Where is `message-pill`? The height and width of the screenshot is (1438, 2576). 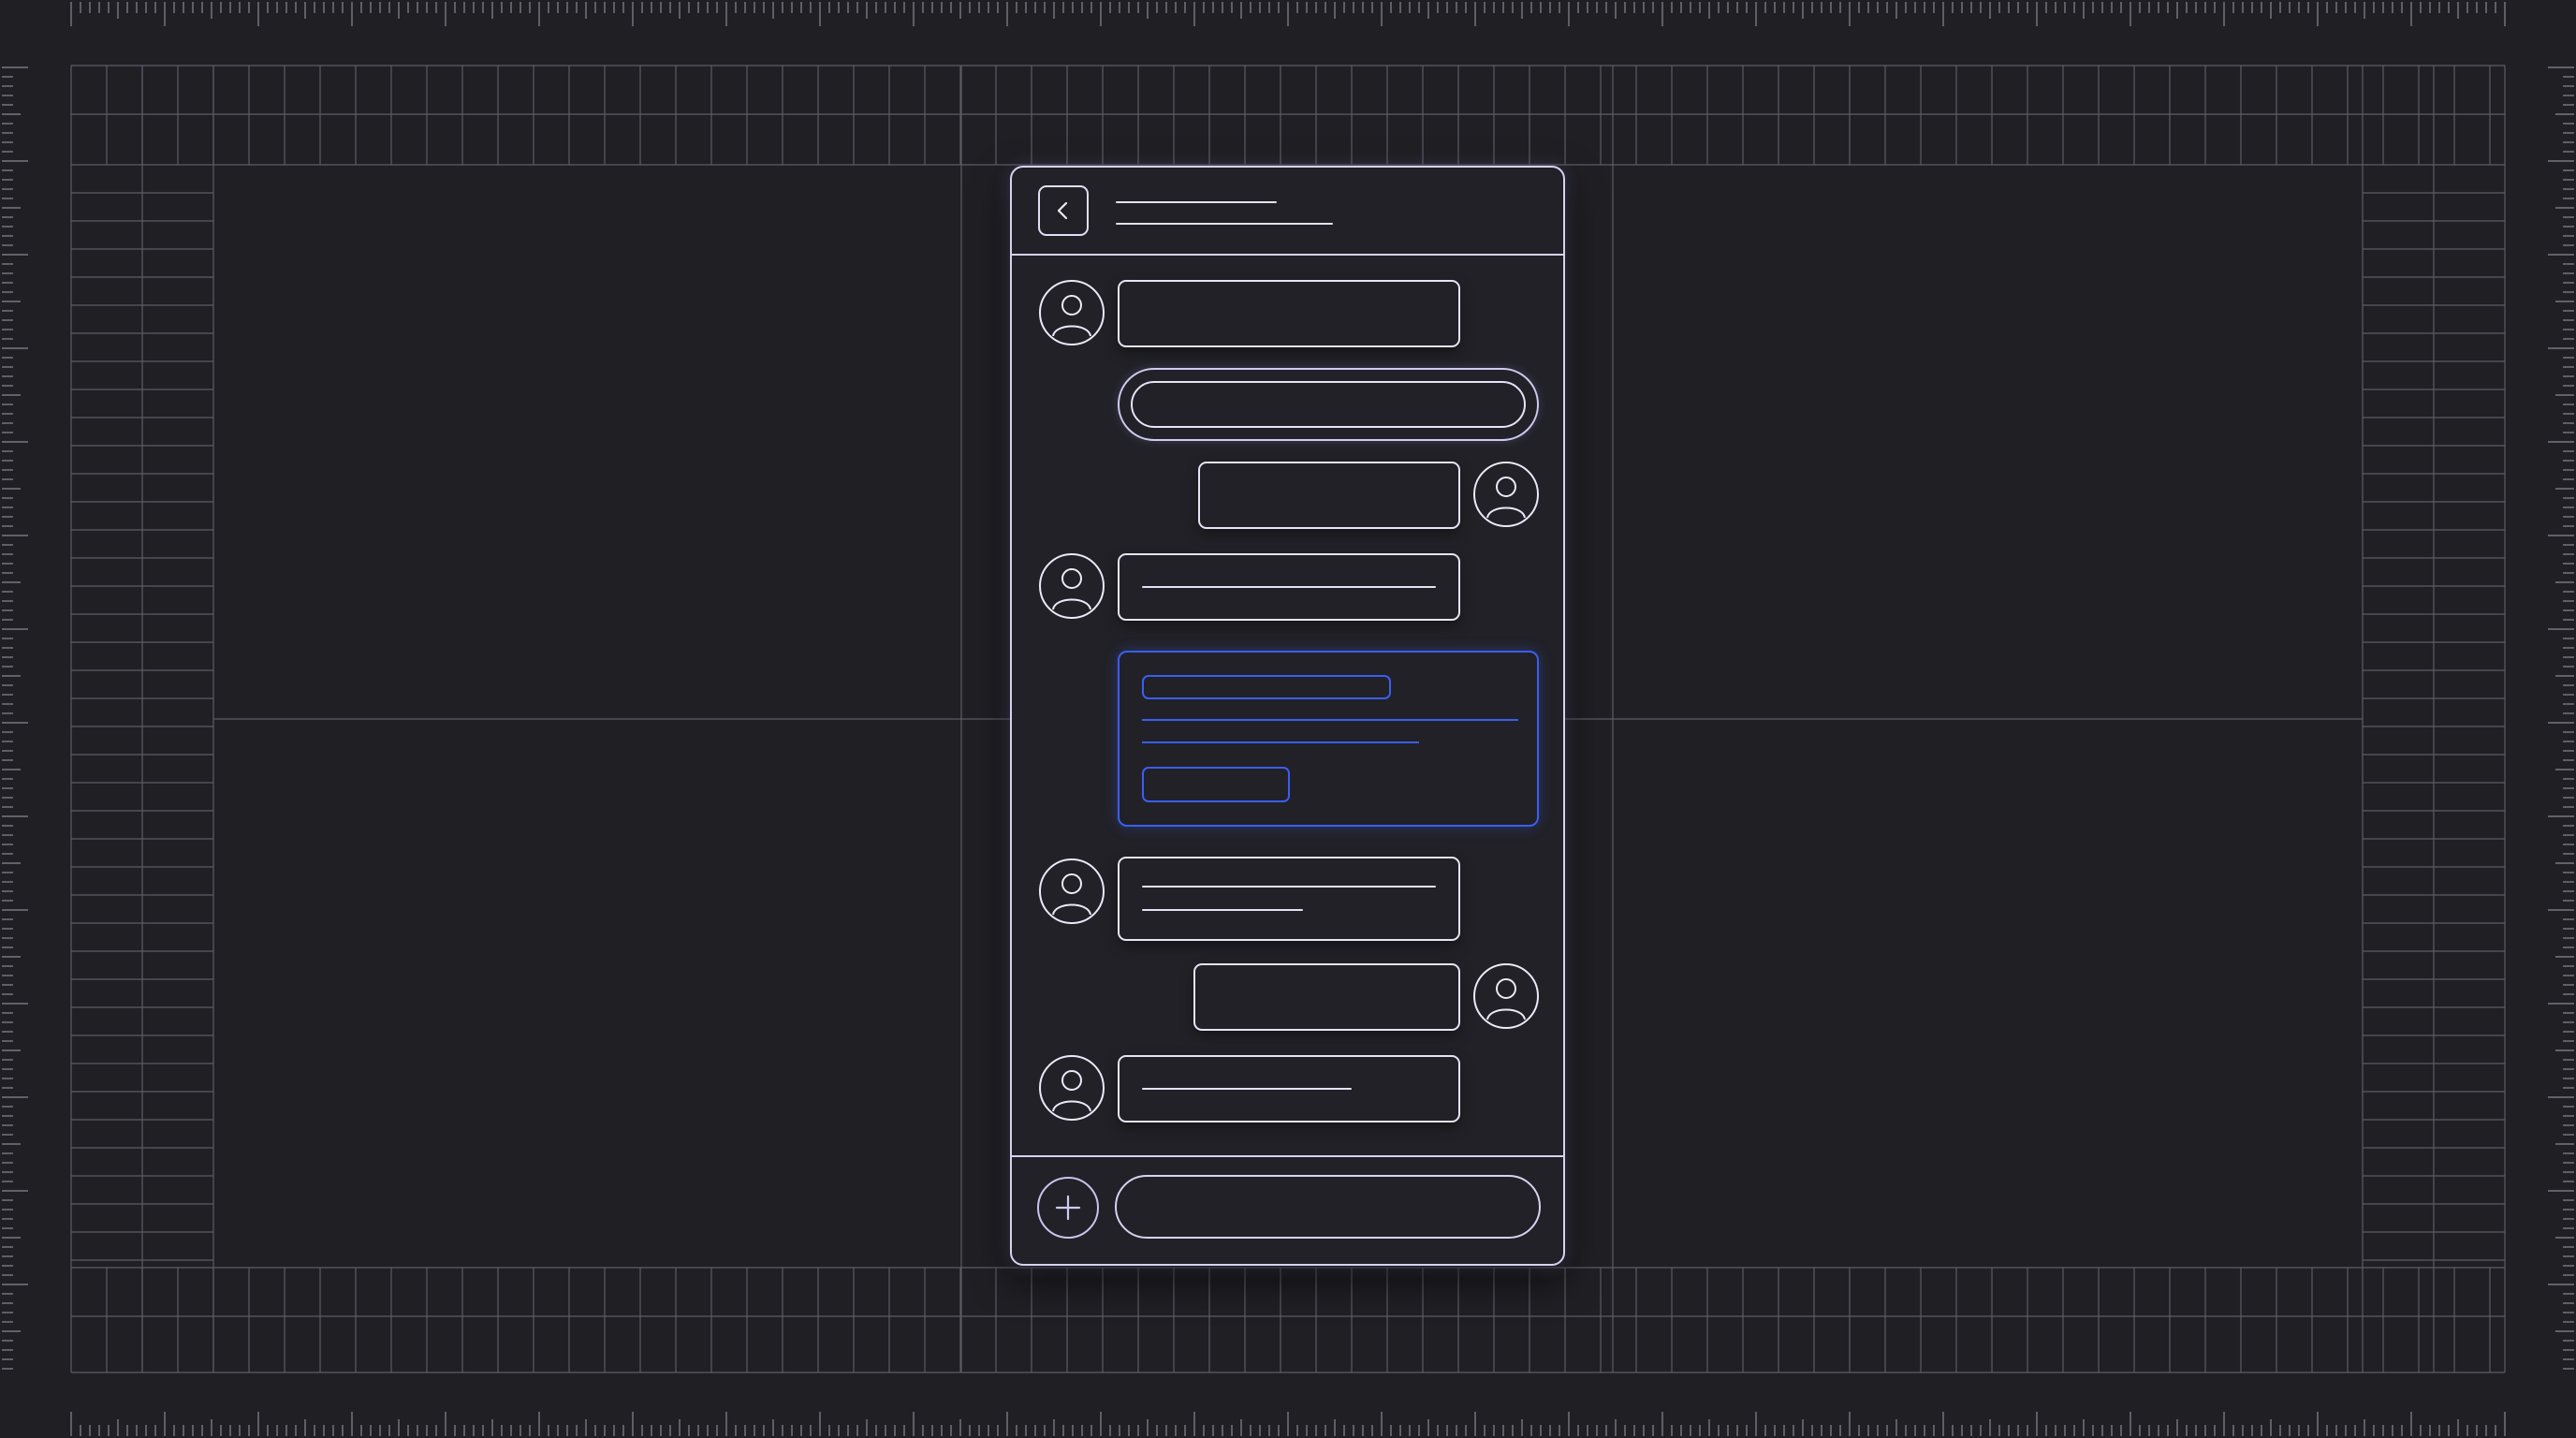 message-pill is located at coordinates (1328, 404).